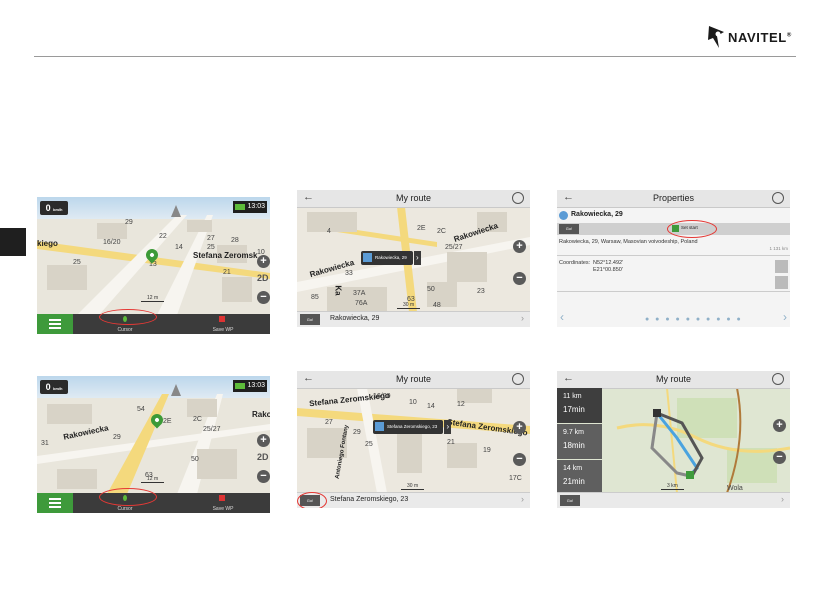  Describe the element at coordinates (454, 247) in the screenshot. I see `map-label: 25/27` at that location.